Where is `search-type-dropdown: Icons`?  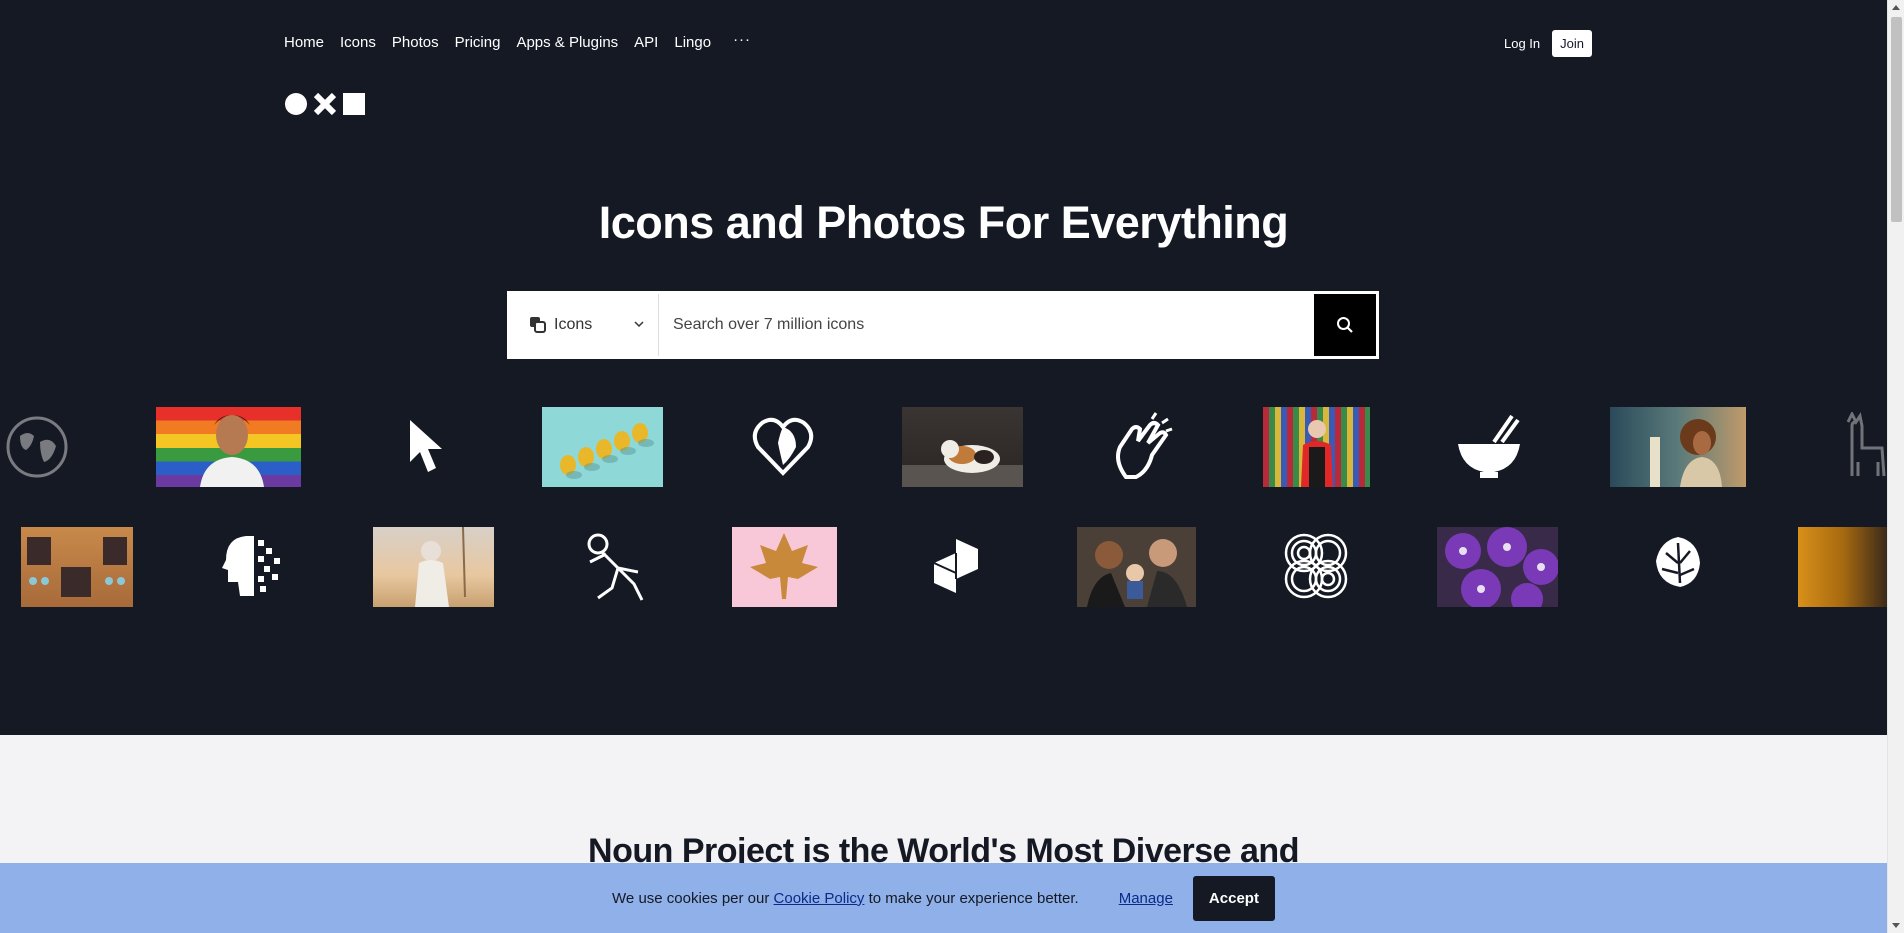 search-type-dropdown: Icons is located at coordinates (584, 325).